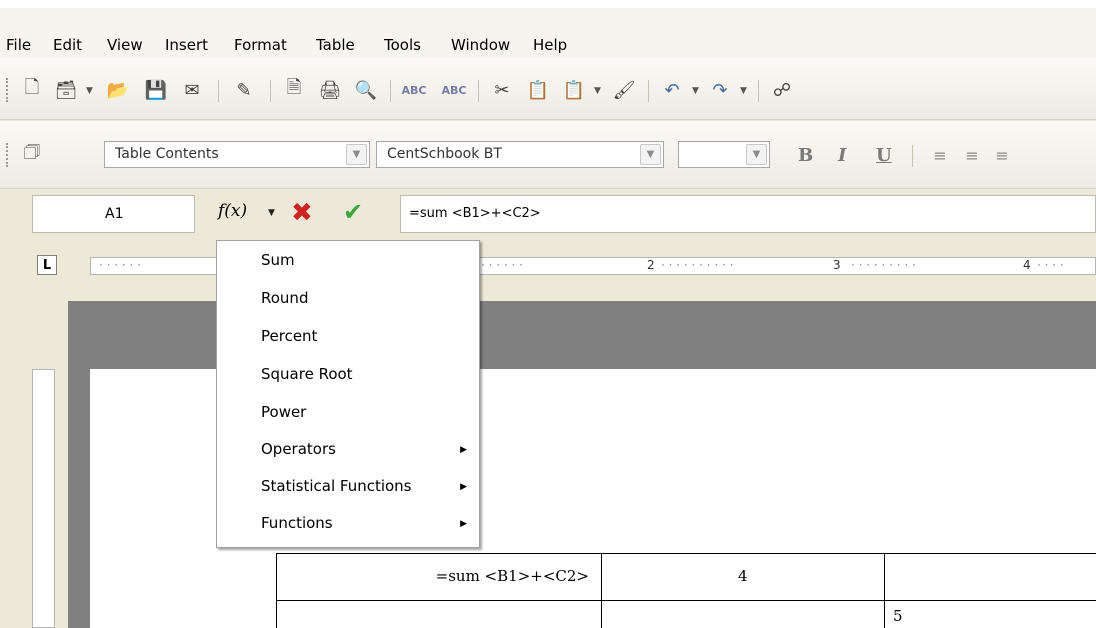 This screenshot has width=1096, height=628. I want to click on menu-item-power: Power, so click(283, 412).